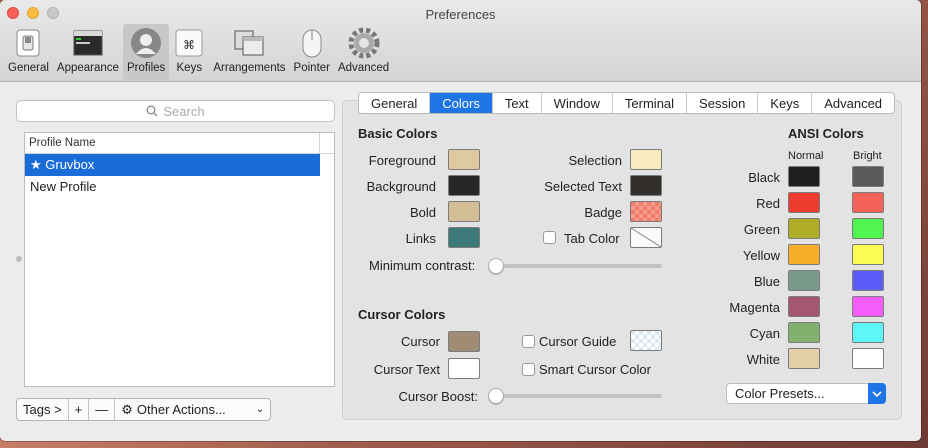 The width and height of the screenshot is (928, 448). I want to click on toolbar-keys-label: Keys, so click(189, 68).